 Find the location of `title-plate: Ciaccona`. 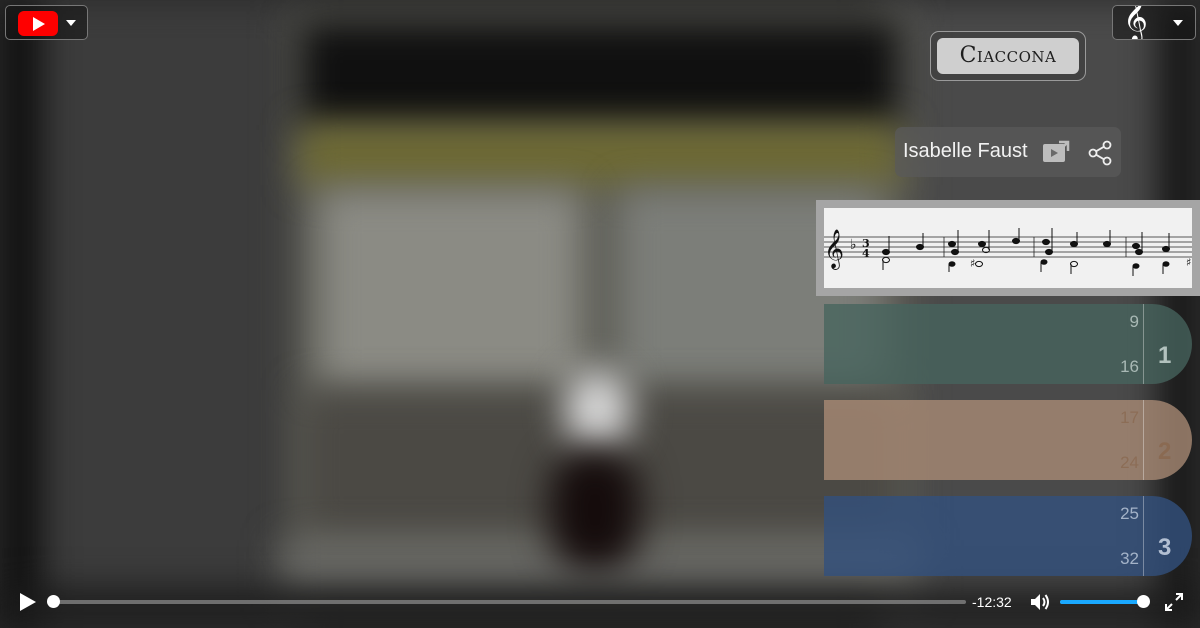

title-plate: Ciaccona is located at coordinates (1008, 56).